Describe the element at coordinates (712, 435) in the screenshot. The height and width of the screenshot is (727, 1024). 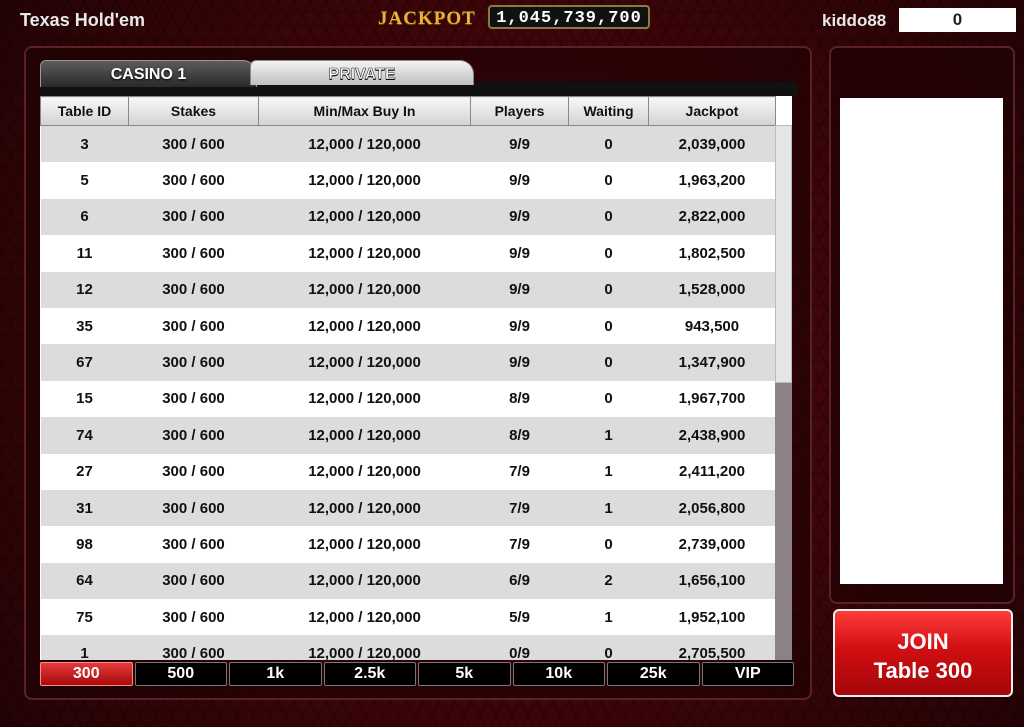
I see `table-cell: 2,438,900` at that location.